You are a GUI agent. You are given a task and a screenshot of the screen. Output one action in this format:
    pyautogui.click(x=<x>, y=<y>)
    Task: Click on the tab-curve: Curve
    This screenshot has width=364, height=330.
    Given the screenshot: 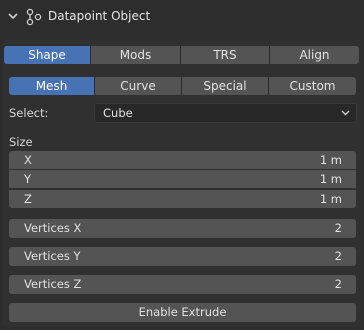 What is the action you would take?
    pyautogui.click(x=138, y=86)
    